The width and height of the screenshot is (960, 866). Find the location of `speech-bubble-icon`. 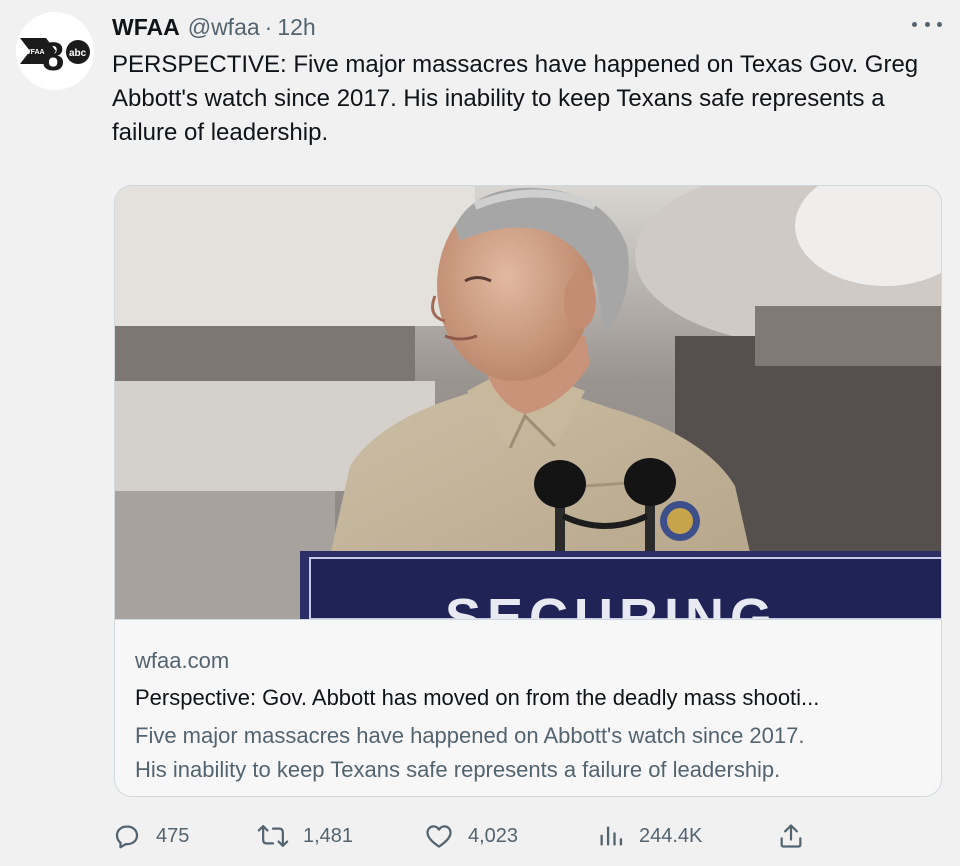

speech-bubble-icon is located at coordinates (127, 837).